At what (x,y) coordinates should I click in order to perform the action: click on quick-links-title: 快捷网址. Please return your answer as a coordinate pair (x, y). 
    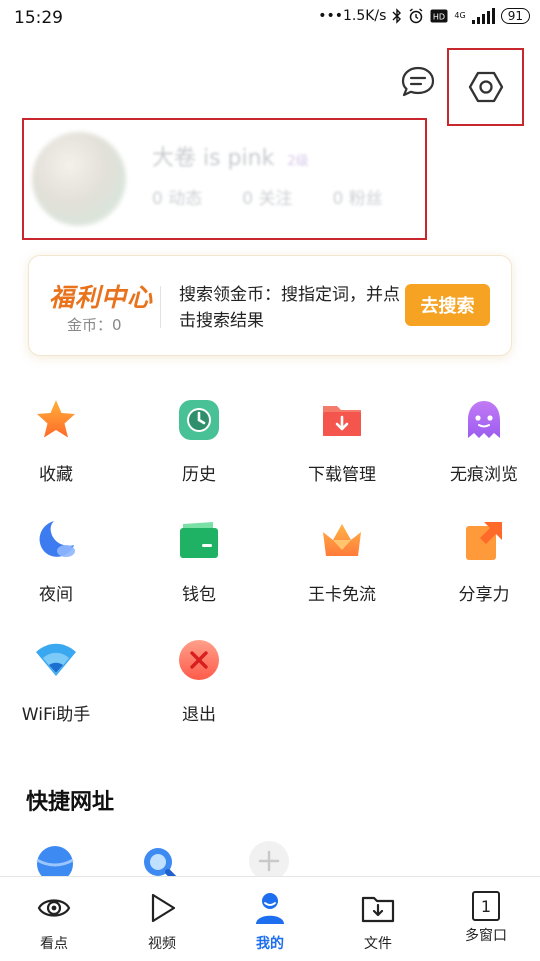
    Looking at the image, I should click on (70, 802).